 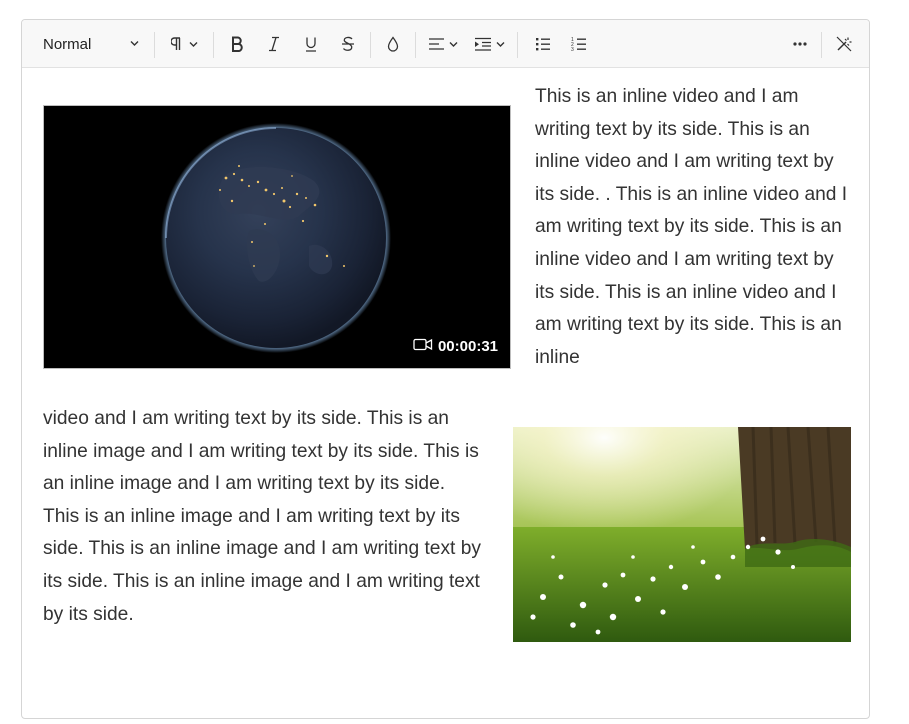 I want to click on underline-icon, so click(x=311, y=44).